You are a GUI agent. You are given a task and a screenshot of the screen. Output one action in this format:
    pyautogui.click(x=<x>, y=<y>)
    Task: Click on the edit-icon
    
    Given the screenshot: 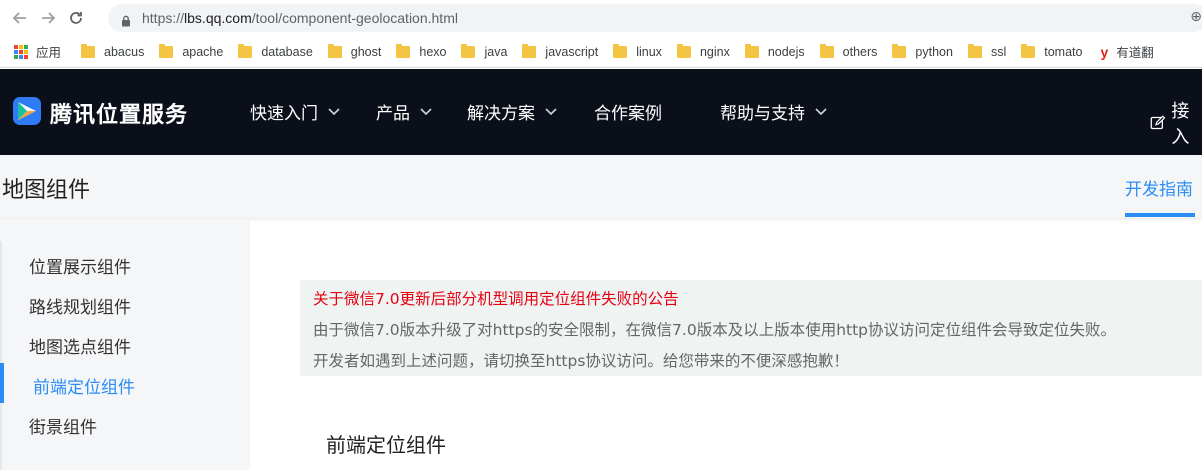 What is the action you would take?
    pyautogui.click(x=1158, y=122)
    